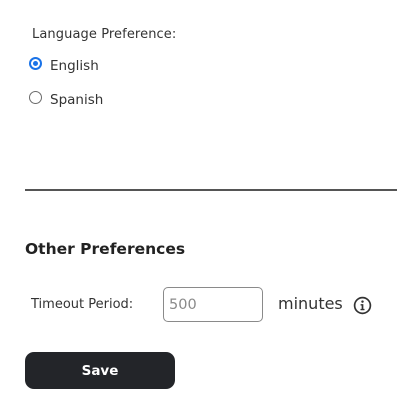 This screenshot has width=397, height=415. I want to click on language-preference-label: Language Preference:, so click(104, 34).